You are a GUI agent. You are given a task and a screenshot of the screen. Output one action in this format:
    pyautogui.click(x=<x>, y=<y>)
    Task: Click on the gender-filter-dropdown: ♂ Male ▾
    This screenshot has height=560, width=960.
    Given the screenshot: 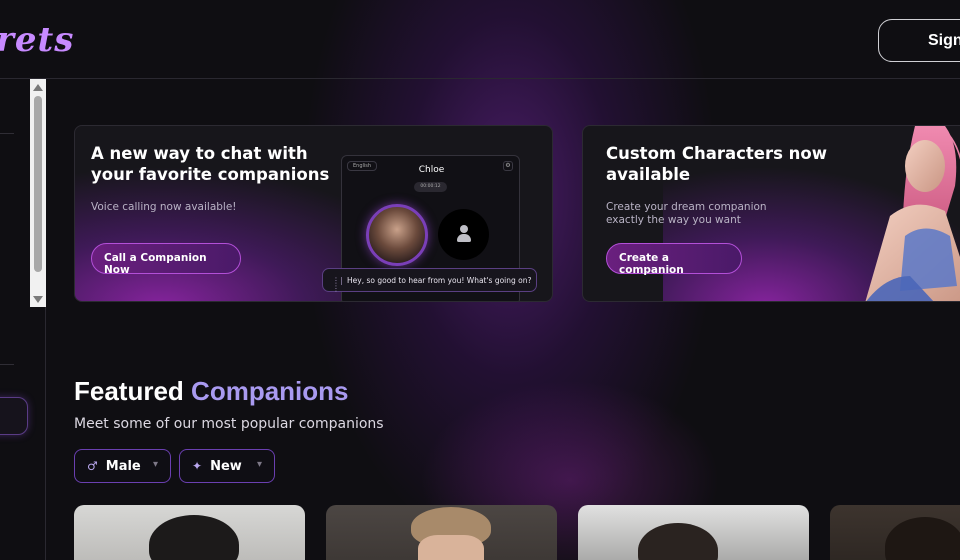 What is the action you would take?
    pyautogui.click(x=122, y=466)
    